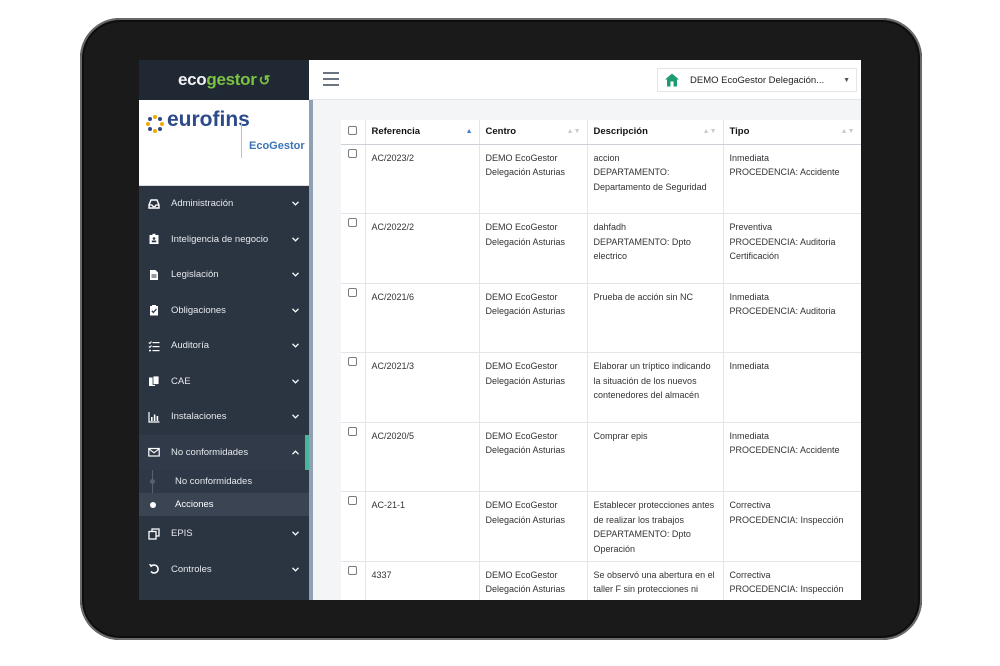  I want to click on cell-descripcion-line: DEPARTAMENTO:, so click(631, 172).